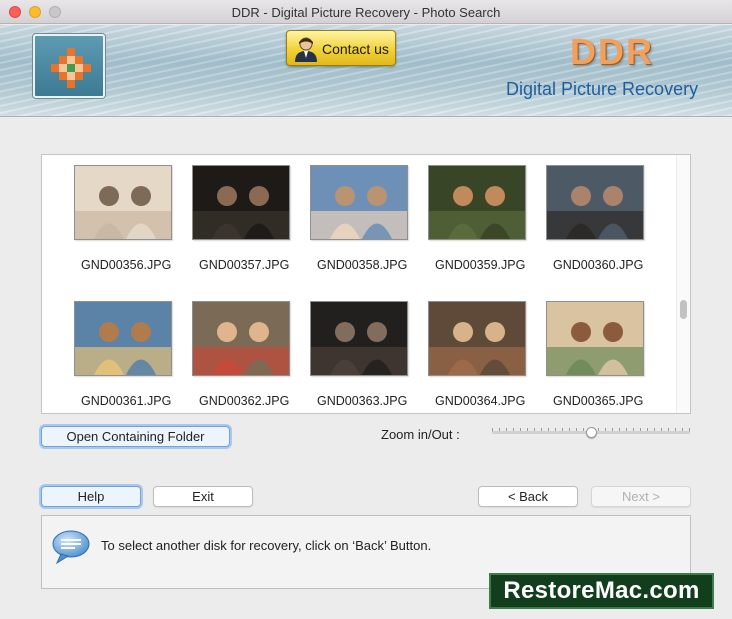 Image resolution: width=732 pixels, height=619 pixels. What do you see at coordinates (135, 436) in the screenshot?
I see `open-containing-folder-button: Open Containing Folder` at bounding box center [135, 436].